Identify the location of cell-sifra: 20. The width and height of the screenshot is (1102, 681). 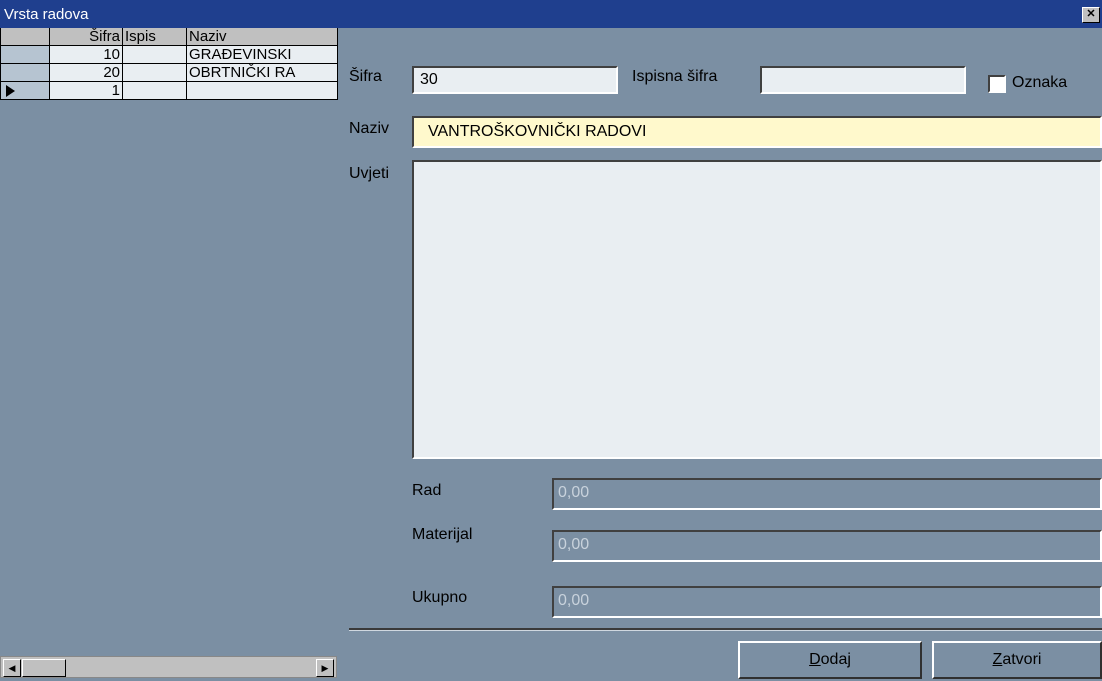
(86, 72).